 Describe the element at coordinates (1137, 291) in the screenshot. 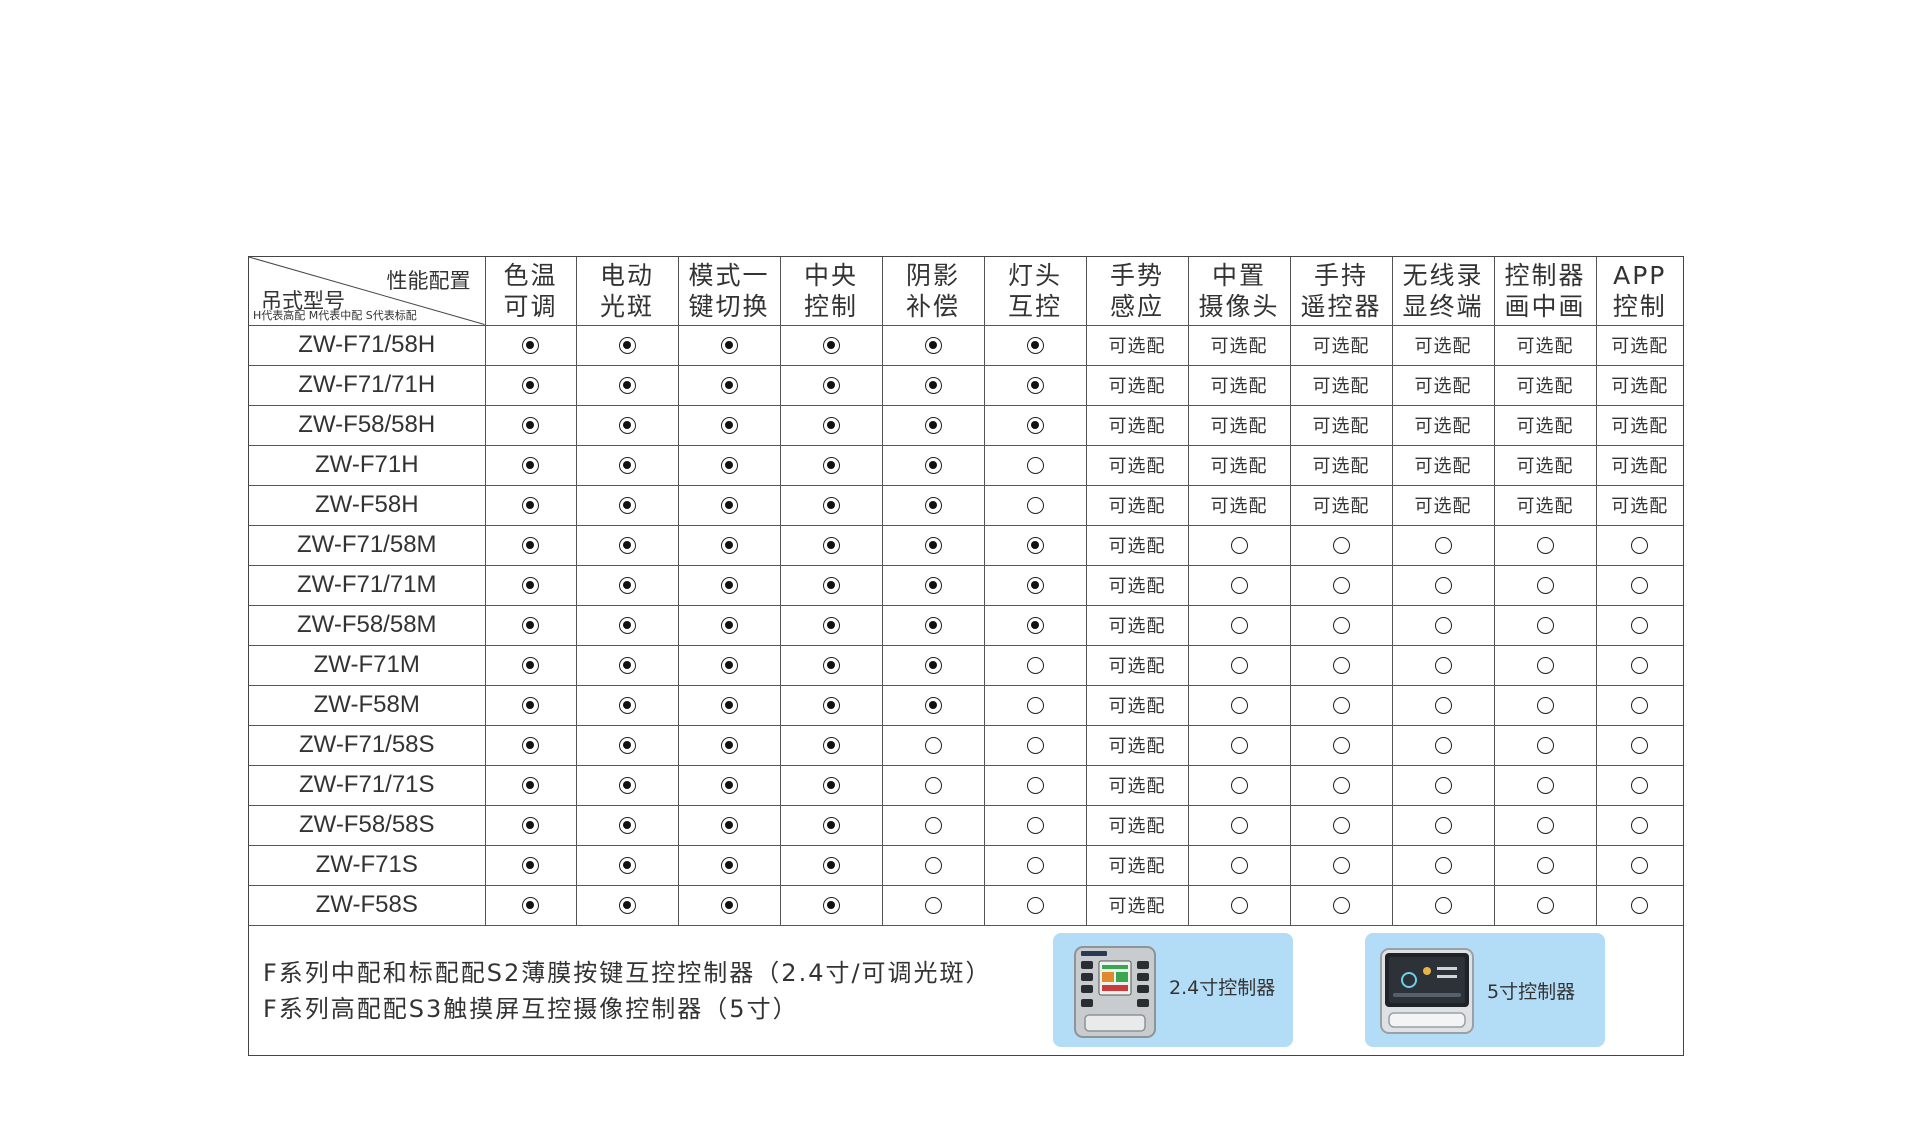

I see `feature-header: 手势 感应` at that location.